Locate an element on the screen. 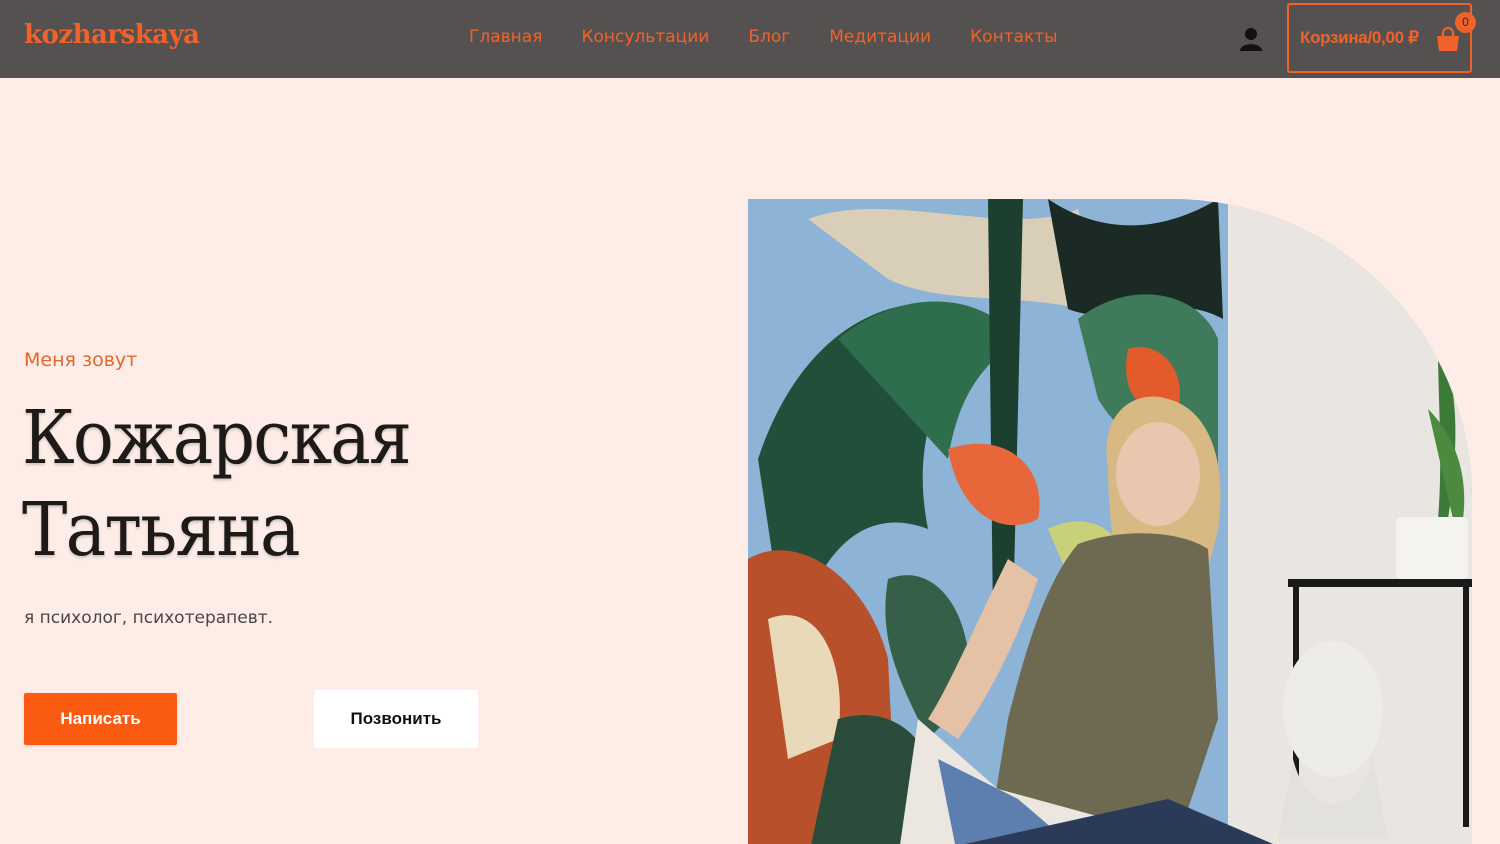 The width and height of the screenshot is (1500, 844). nav-item-meditations: Медитации is located at coordinates (880, 37).